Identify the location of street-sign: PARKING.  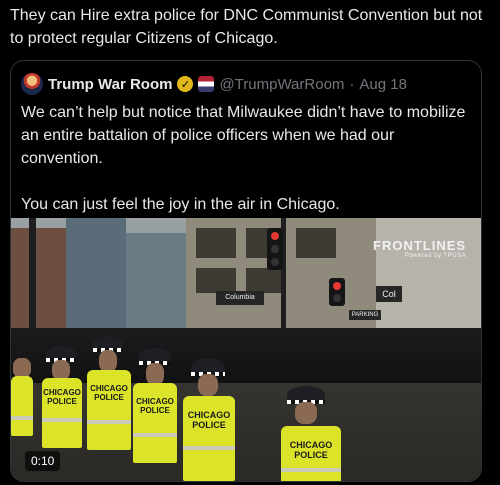
(365, 315).